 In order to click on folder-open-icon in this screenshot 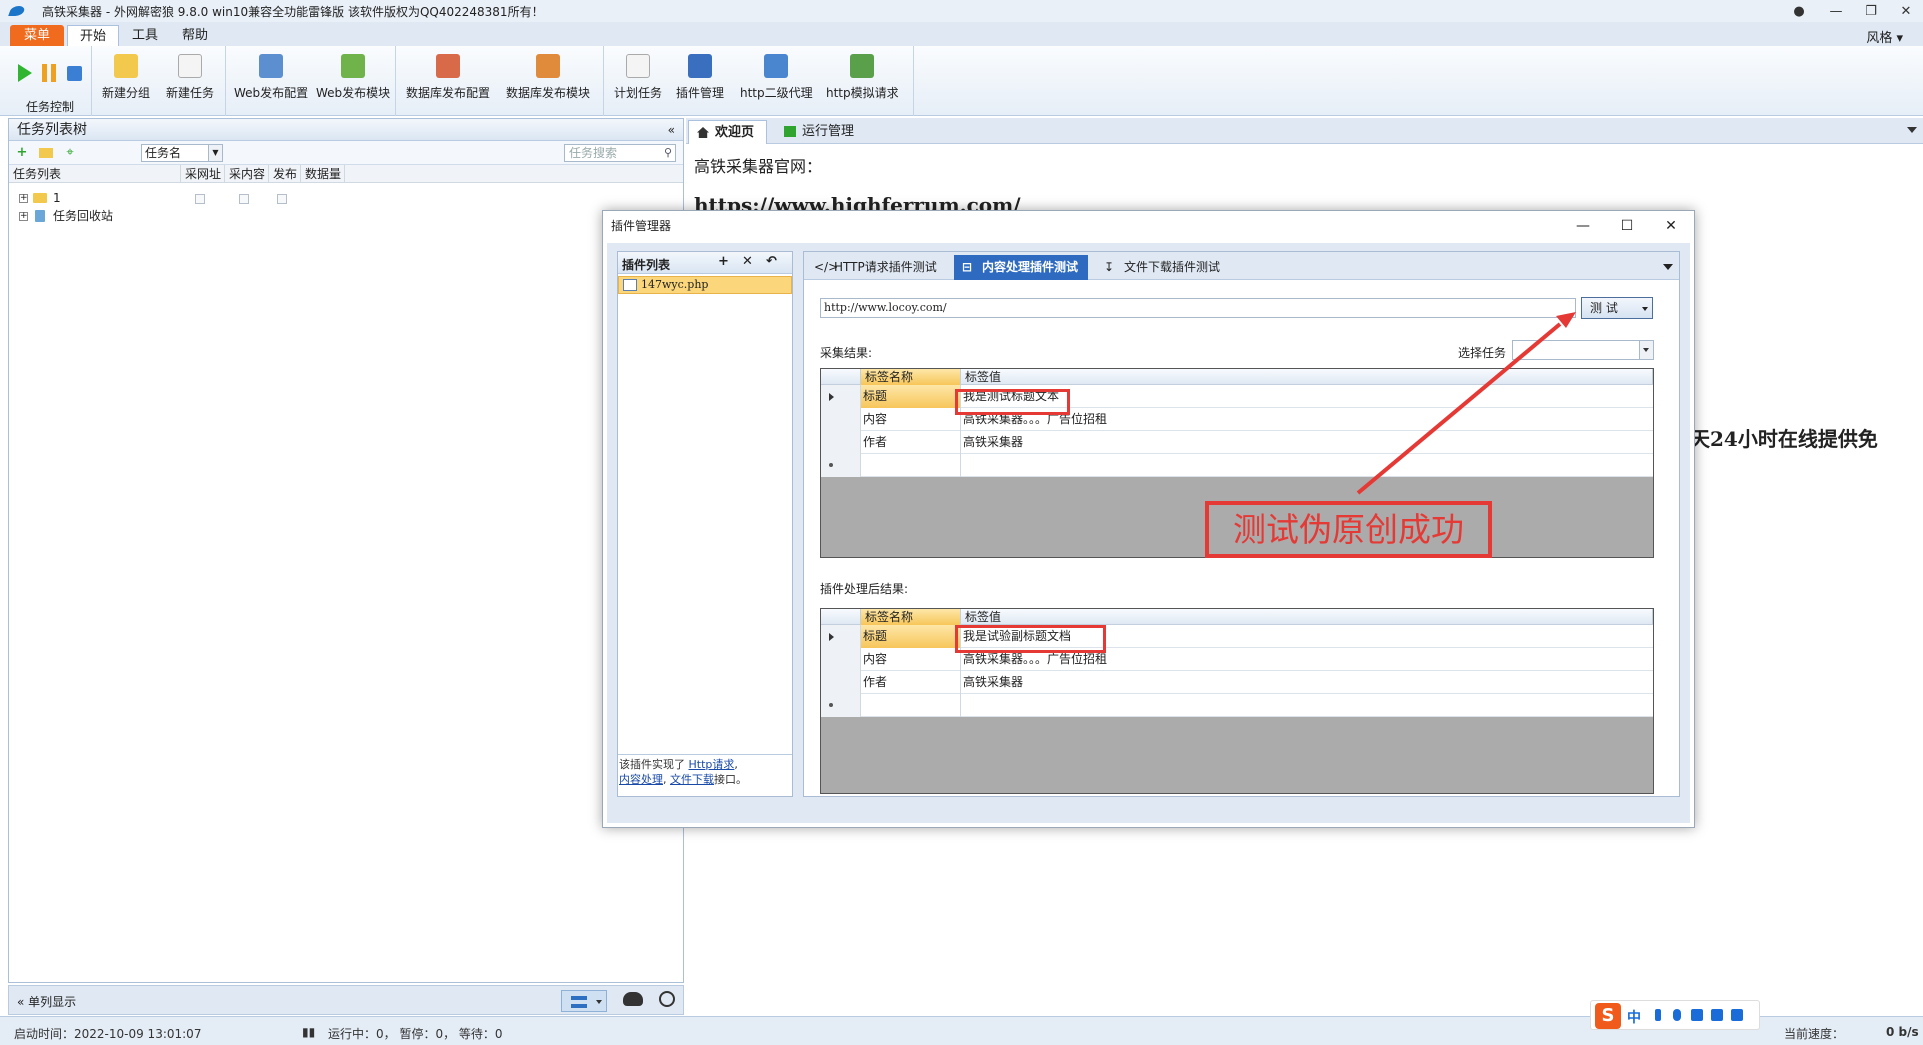, I will do `click(46, 153)`.